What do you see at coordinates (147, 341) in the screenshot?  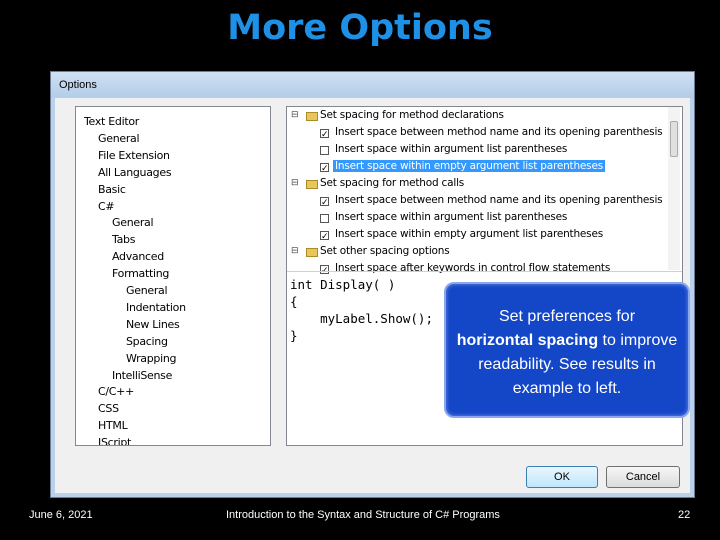 I see `tree-item: Spacing` at bounding box center [147, 341].